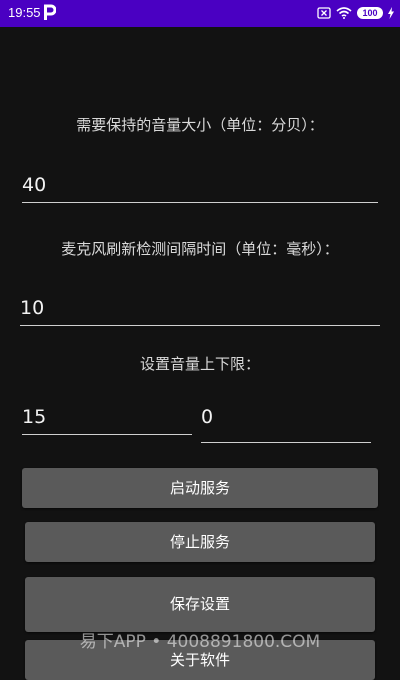  I want to click on stop-service-button: 停止服务, so click(200, 542).